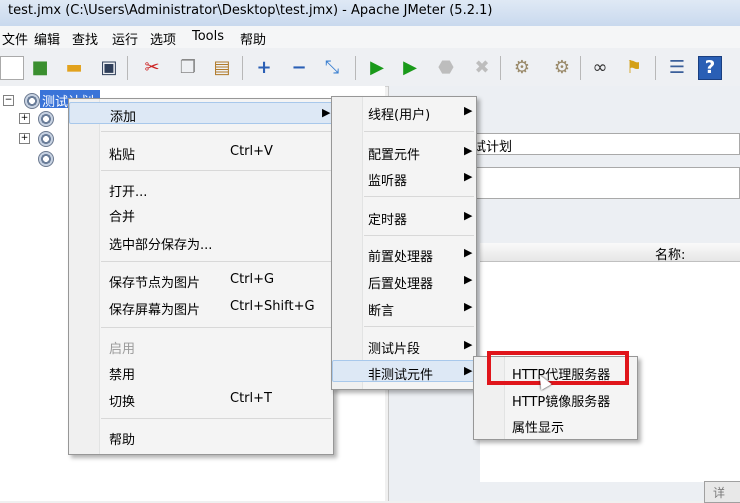 Image resolution: width=740 pixels, height=503 pixels. Describe the element at coordinates (163, 38) in the screenshot. I see `menu-options: 选项` at that location.